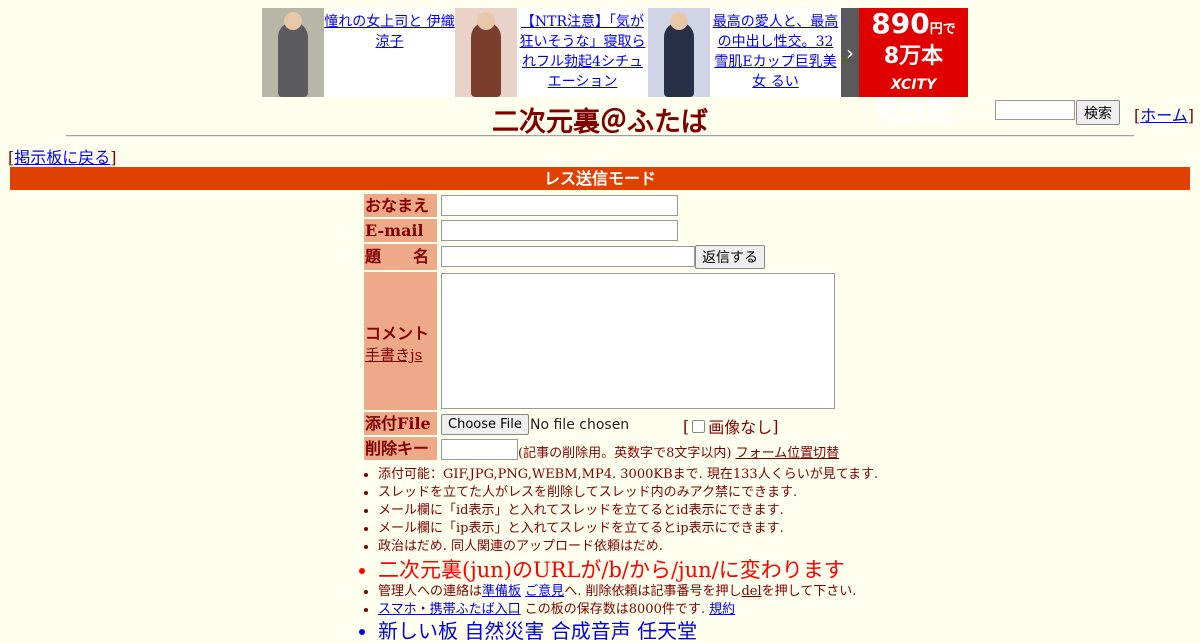 The width and height of the screenshot is (1200, 643). Describe the element at coordinates (397, 333) in the screenshot. I see `comment-label: コメント` at that location.